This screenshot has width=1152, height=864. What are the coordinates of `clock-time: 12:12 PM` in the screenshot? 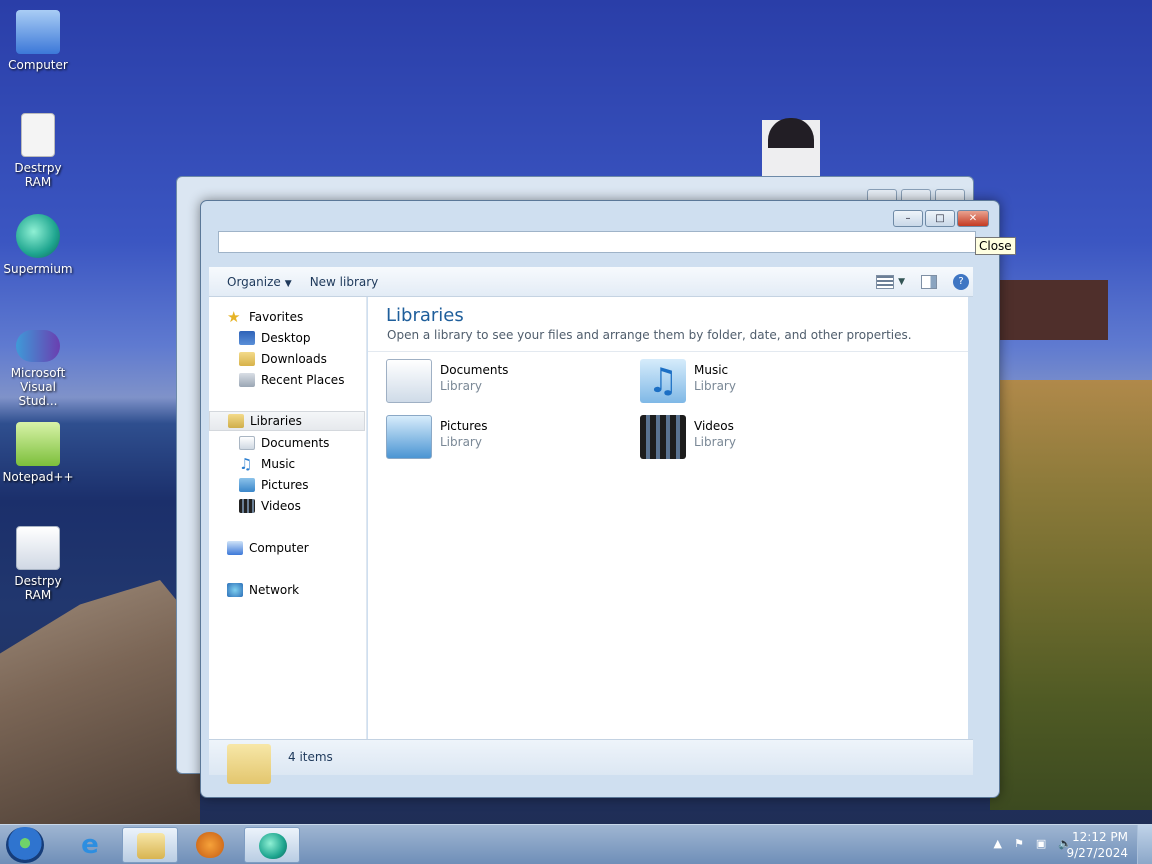 It's located at (1100, 837).